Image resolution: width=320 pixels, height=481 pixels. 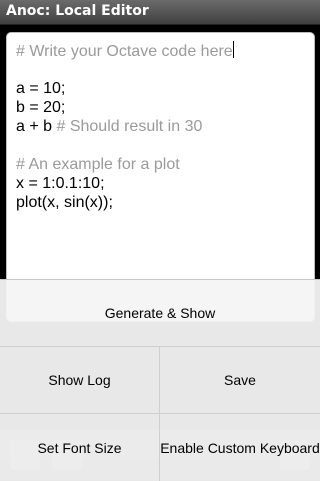 What do you see at coordinates (165, 183) in the screenshot?
I see `code-line: x = 1:0.1:10;` at bounding box center [165, 183].